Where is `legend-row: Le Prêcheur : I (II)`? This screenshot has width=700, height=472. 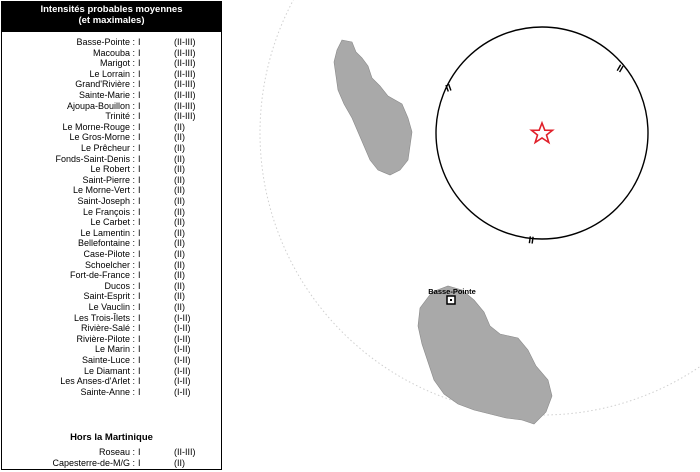
legend-row: Le Prêcheur : I (II) is located at coordinates (111, 148).